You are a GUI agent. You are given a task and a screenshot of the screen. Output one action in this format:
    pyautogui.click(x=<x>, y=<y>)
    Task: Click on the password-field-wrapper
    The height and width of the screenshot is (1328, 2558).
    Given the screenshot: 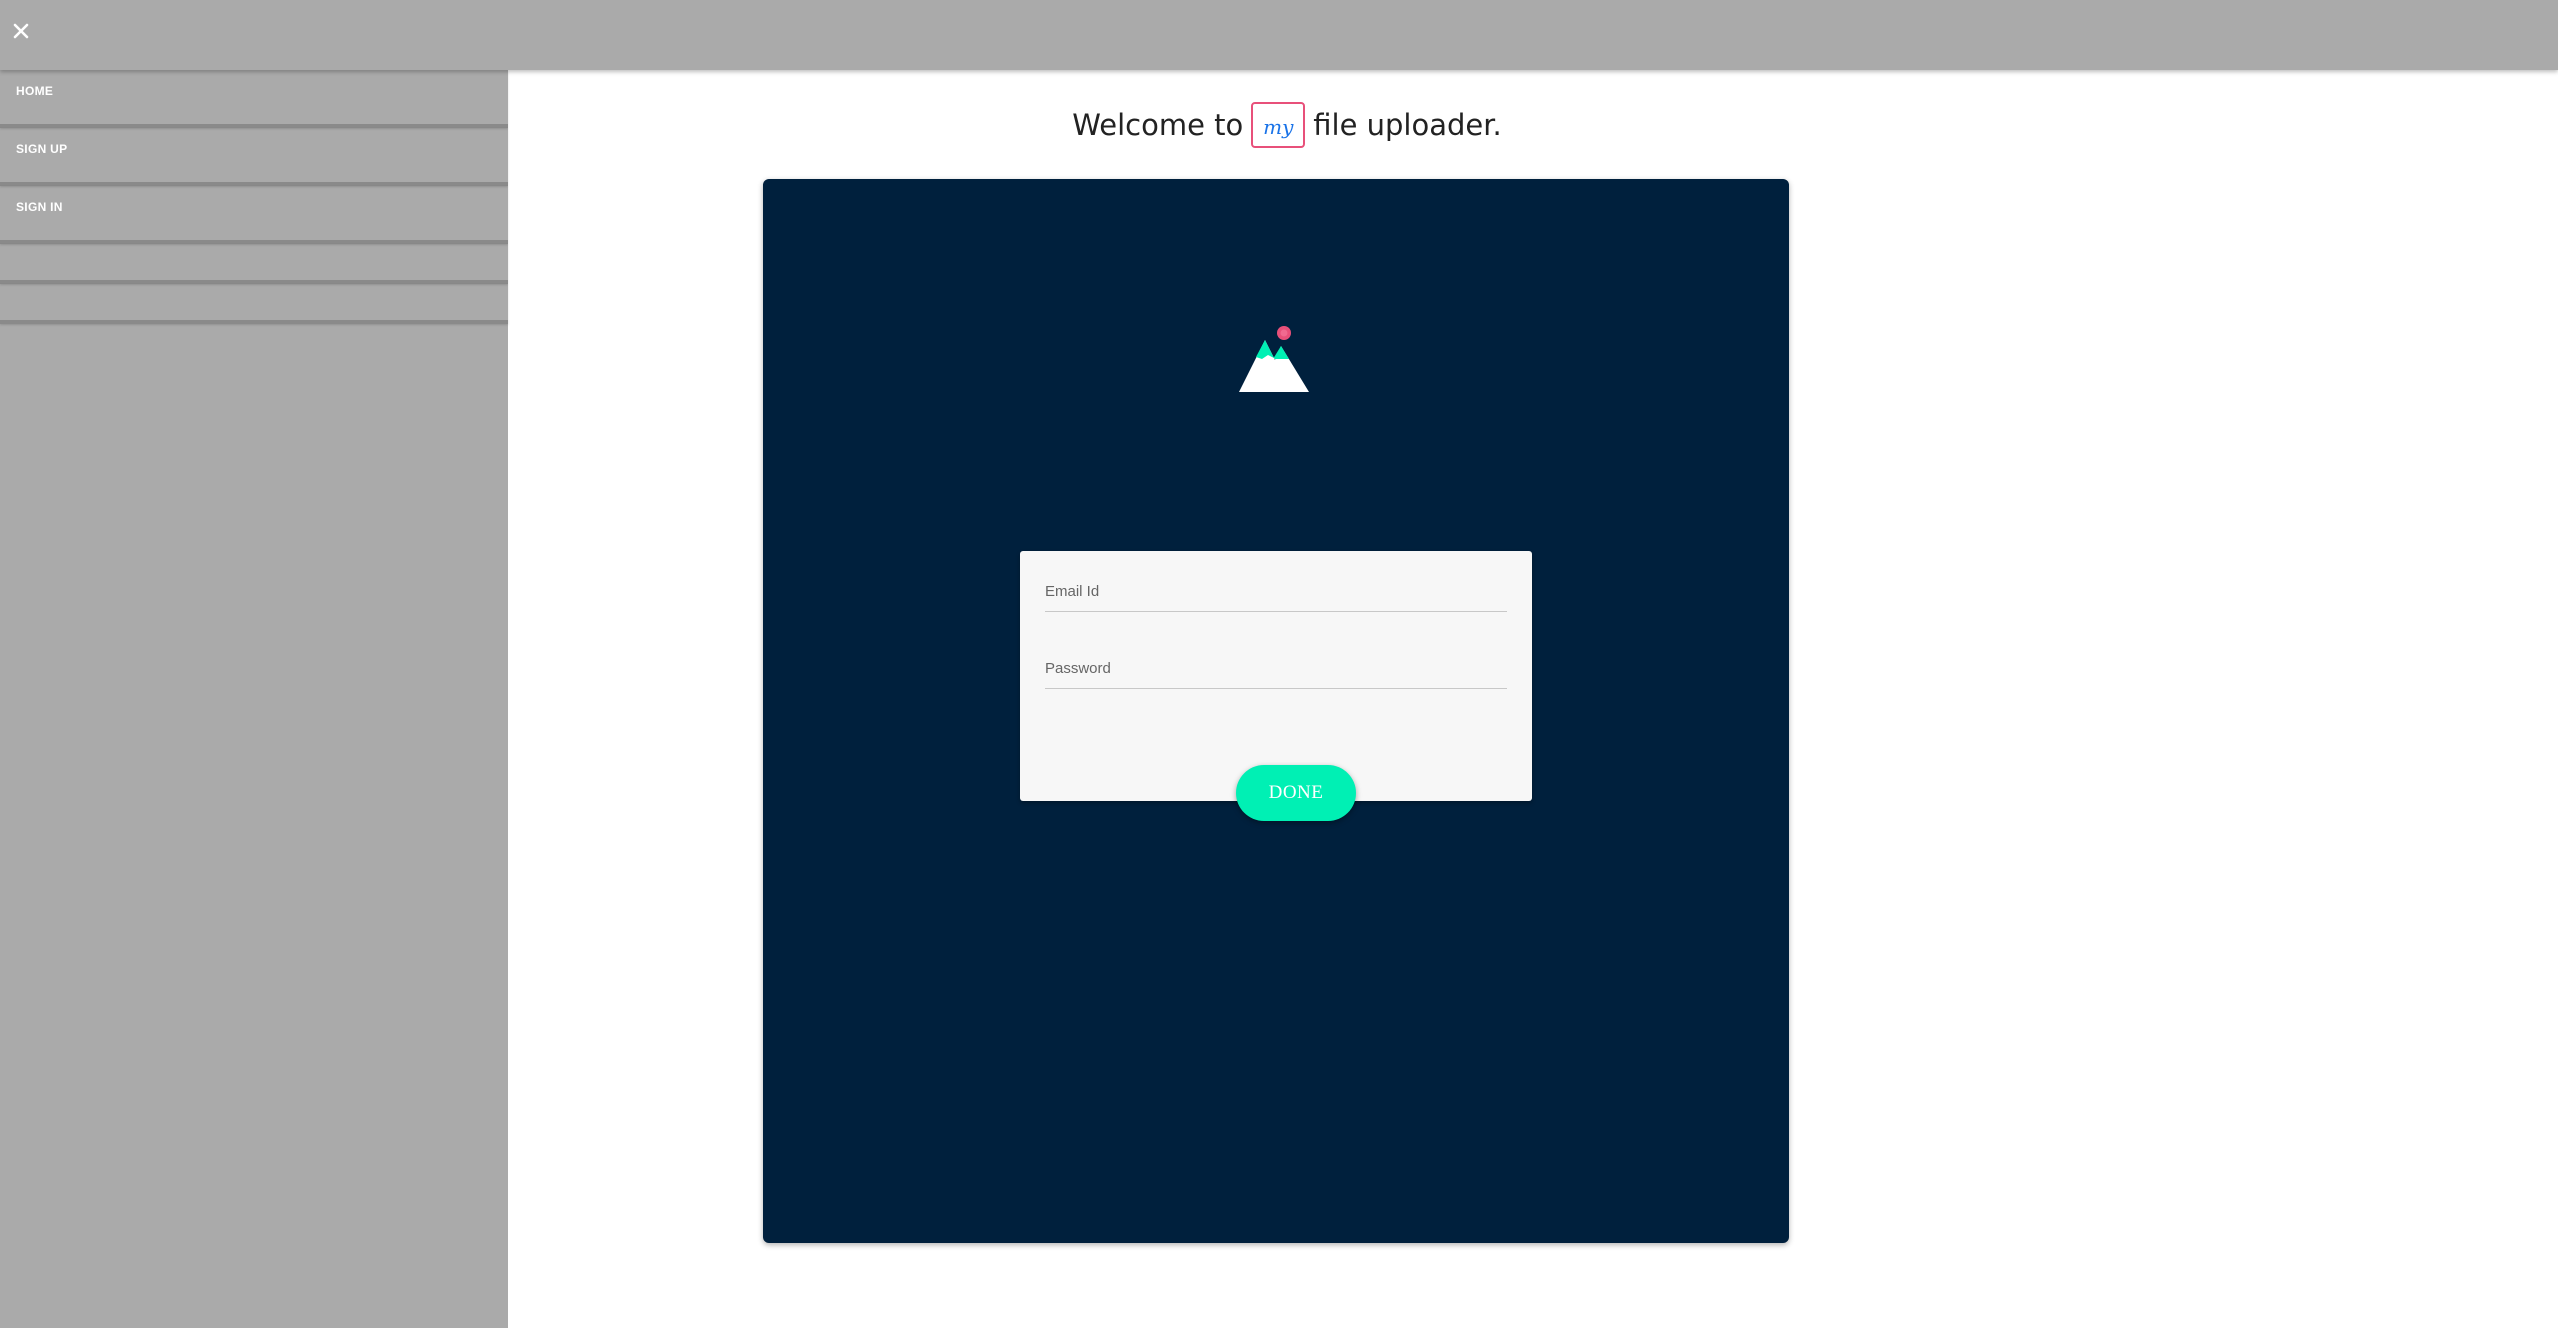 What is the action you would take?
    pyautogui.click(x=1276, y=668)
    